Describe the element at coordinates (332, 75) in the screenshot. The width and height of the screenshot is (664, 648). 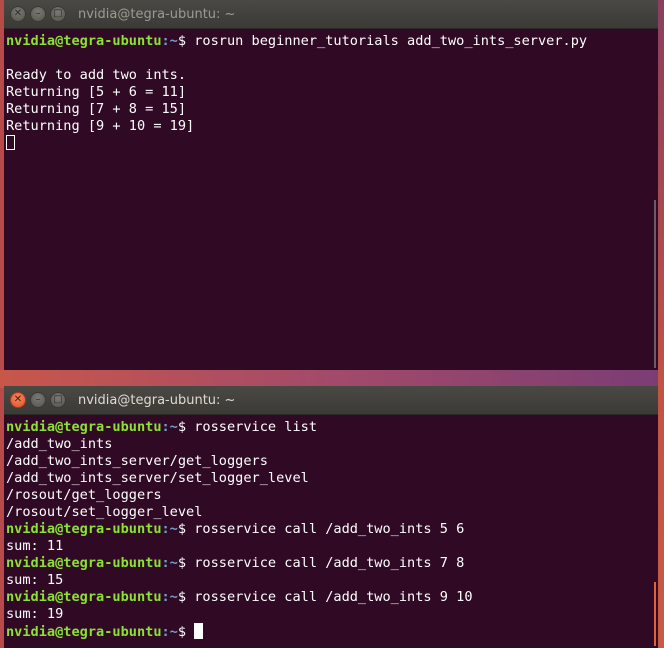
I see `output-line: Ready to add two ints.` at that location.